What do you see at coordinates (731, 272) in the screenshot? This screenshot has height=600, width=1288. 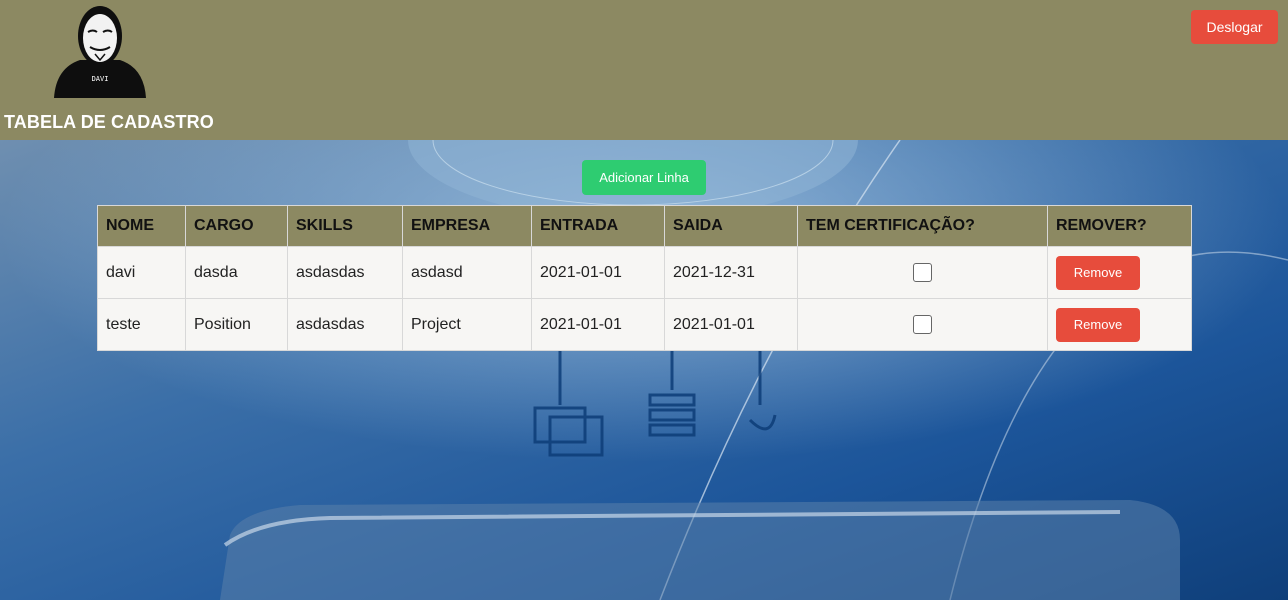 I see `cell-saida: 2021-12-31` at bounding box center [731, 272].